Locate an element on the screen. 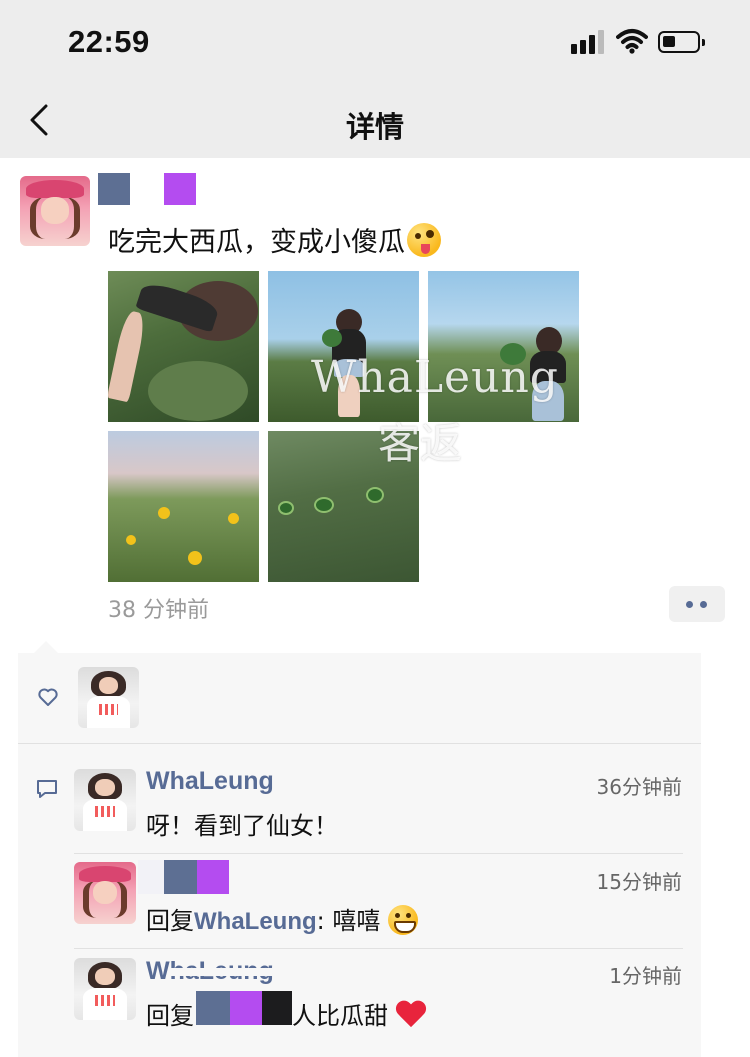 The image size is (750, 1057). red-heart-icon is located at coordinates (411, 1015).